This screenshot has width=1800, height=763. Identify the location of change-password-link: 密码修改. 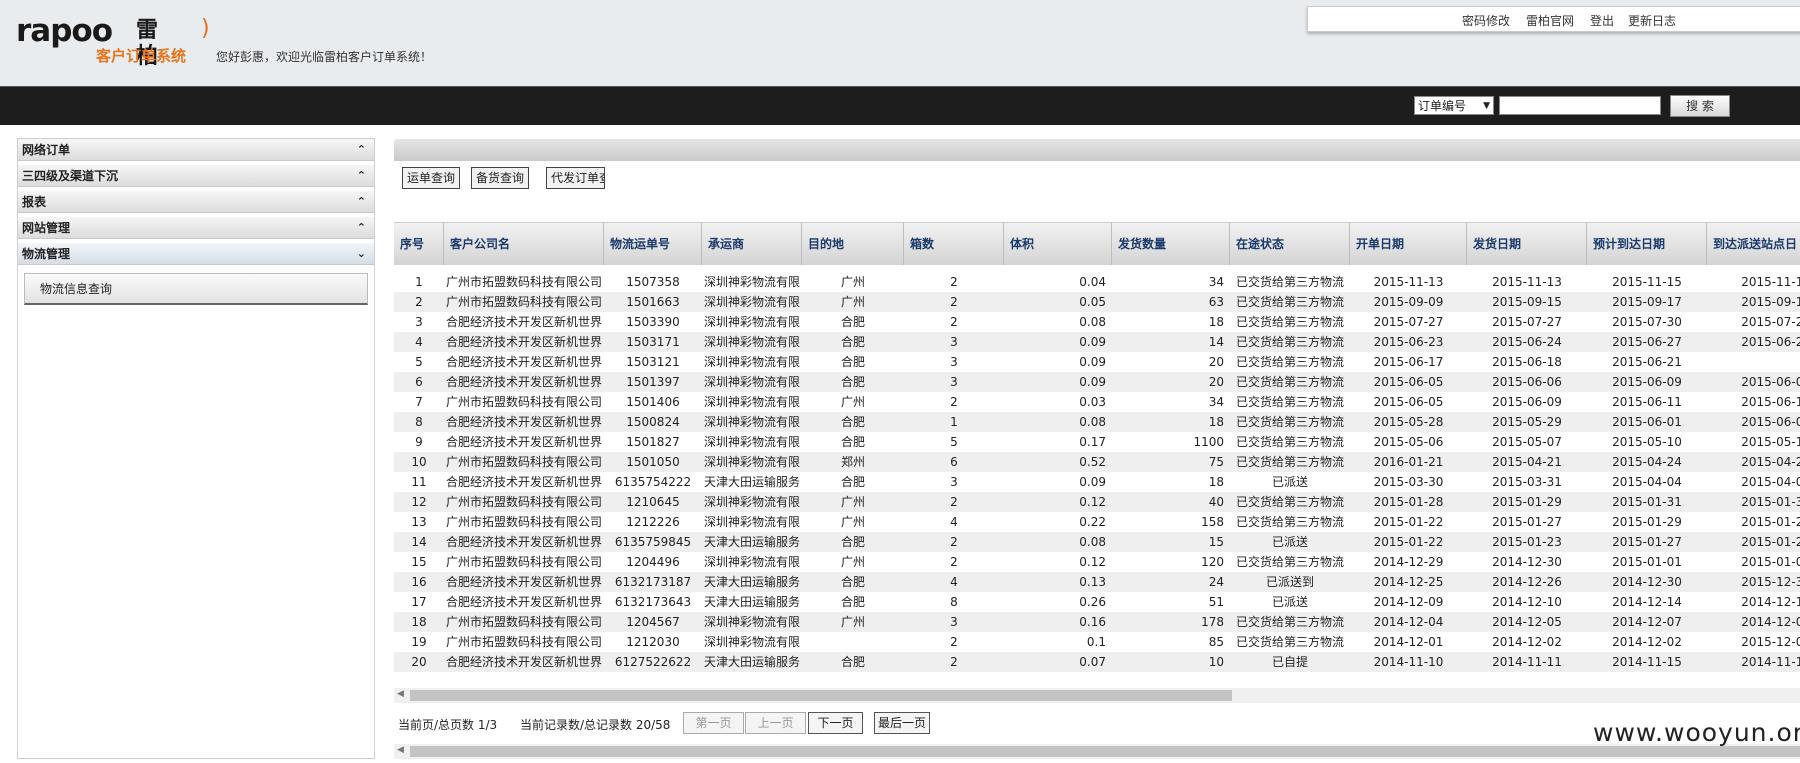
(1486, 20).